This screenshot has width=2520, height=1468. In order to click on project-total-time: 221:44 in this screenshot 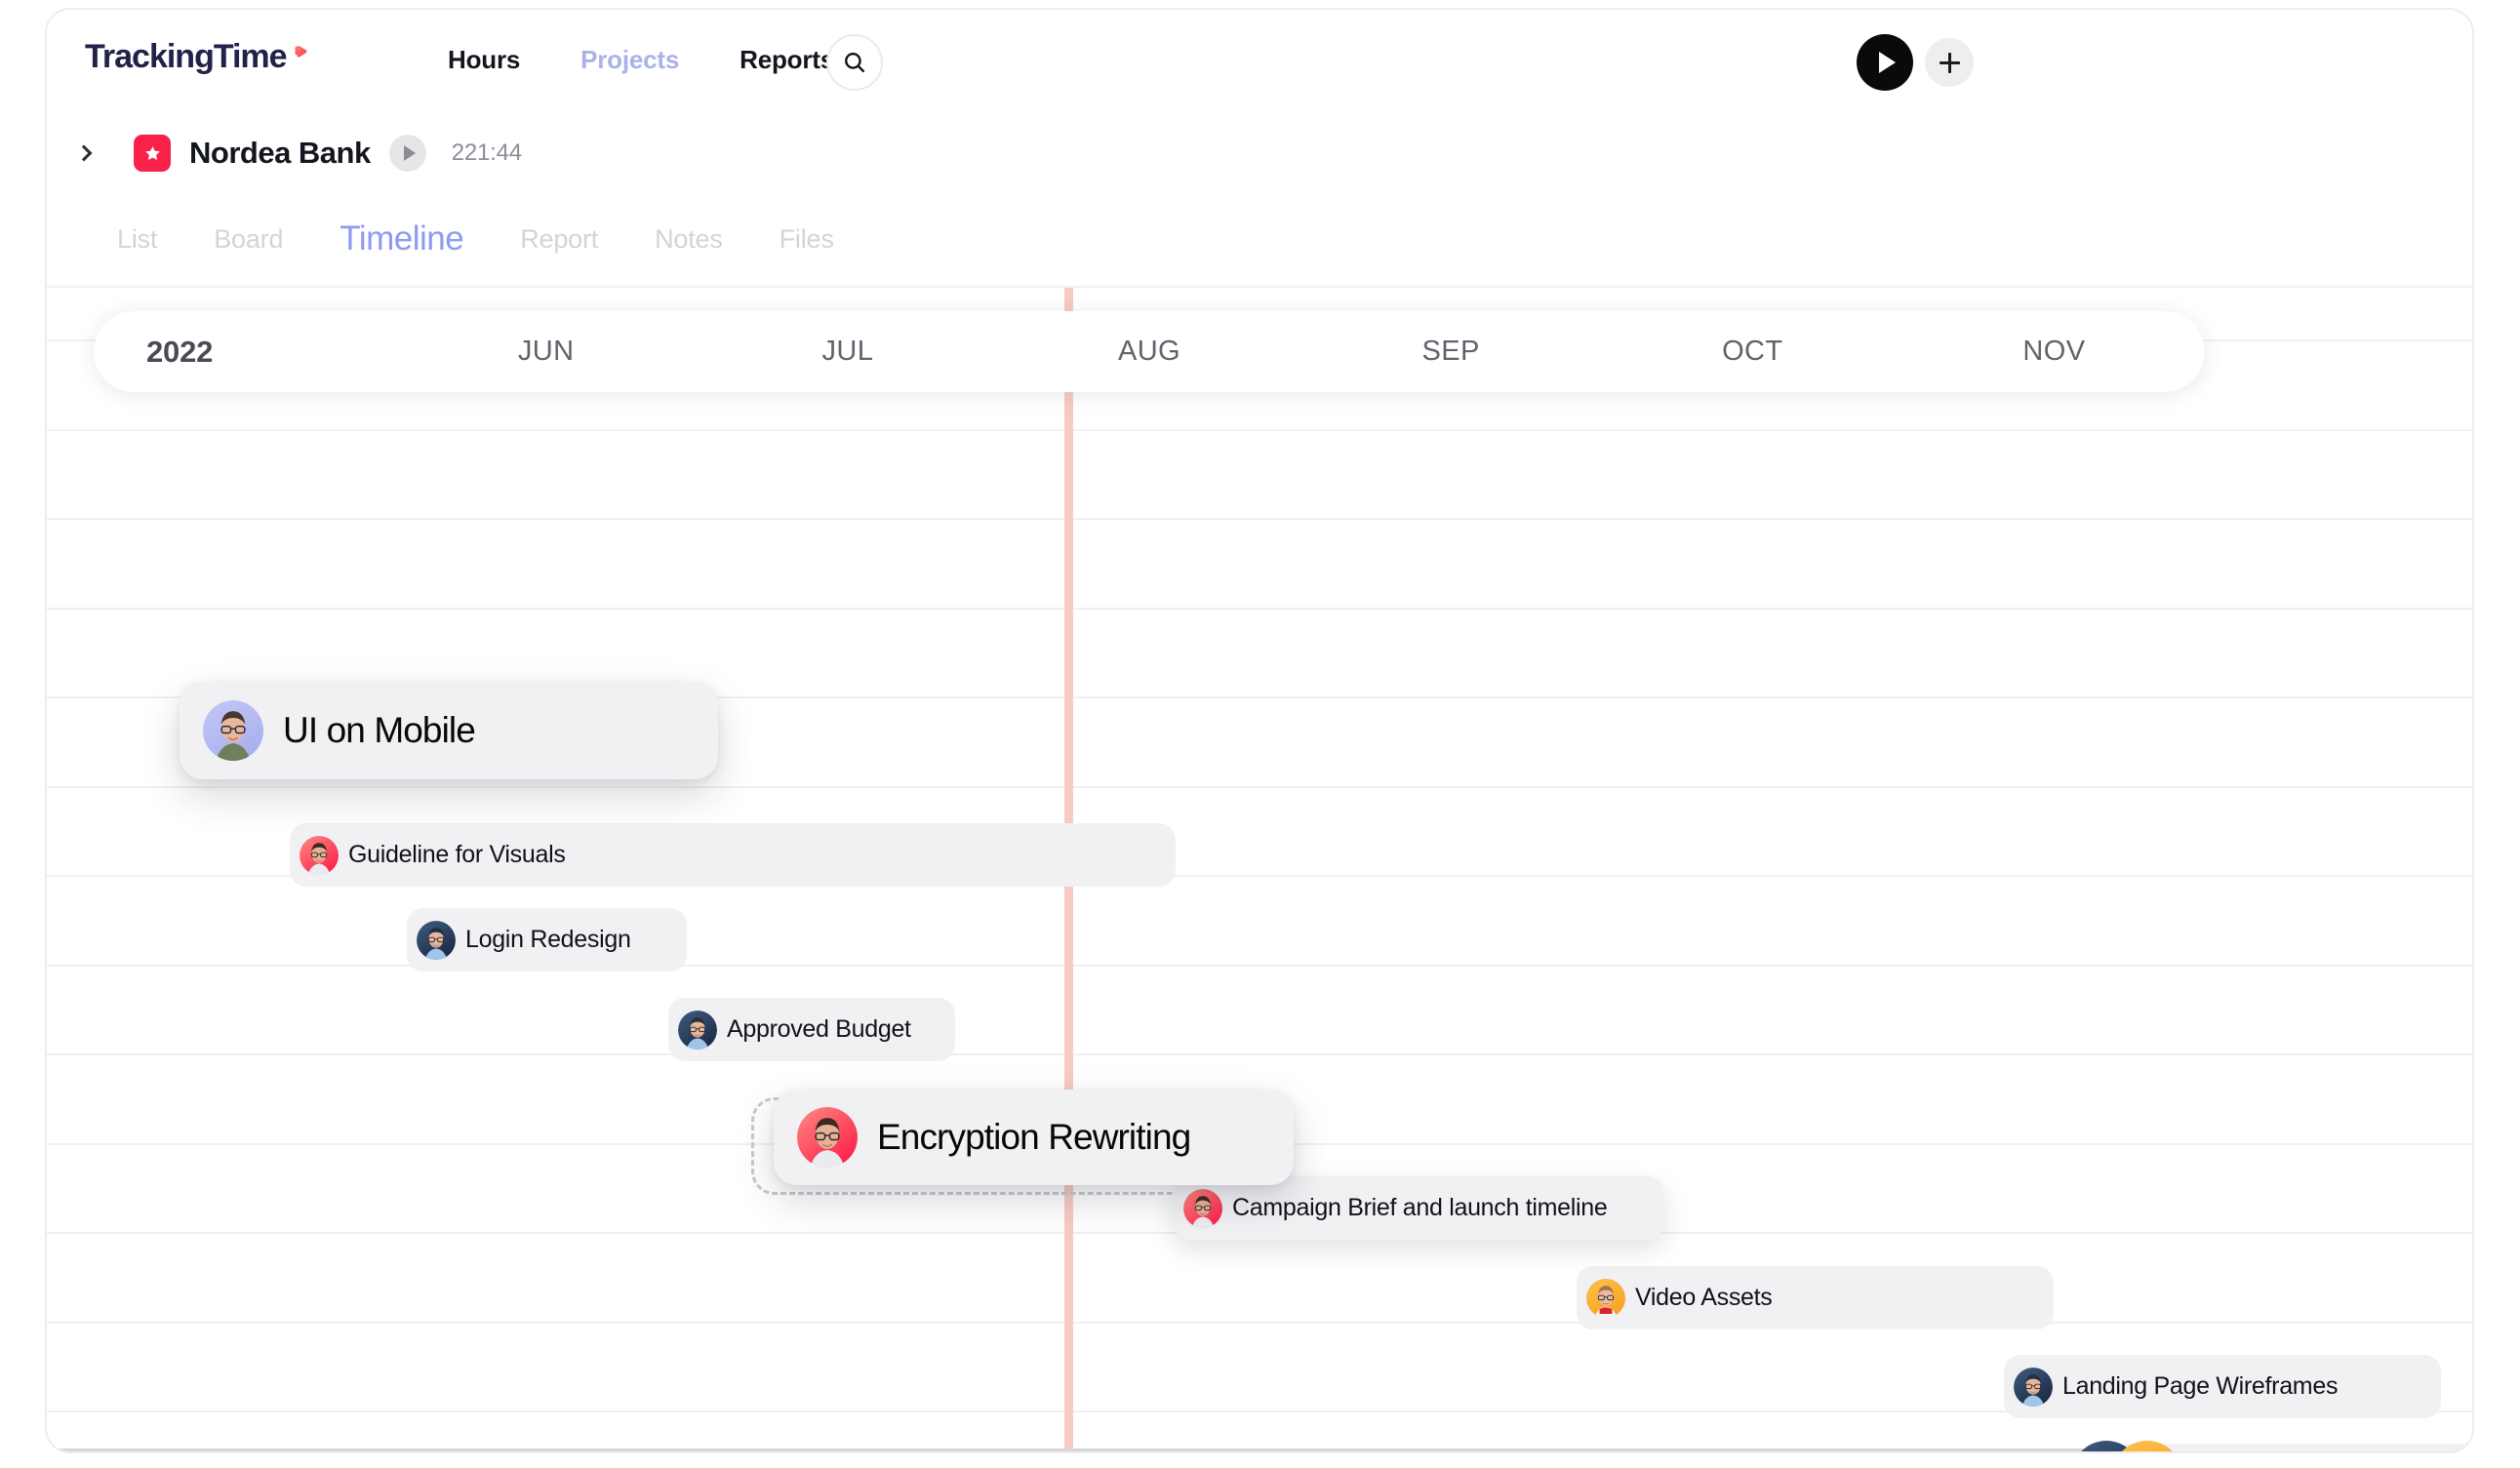, I will do `click(486, 152)`.